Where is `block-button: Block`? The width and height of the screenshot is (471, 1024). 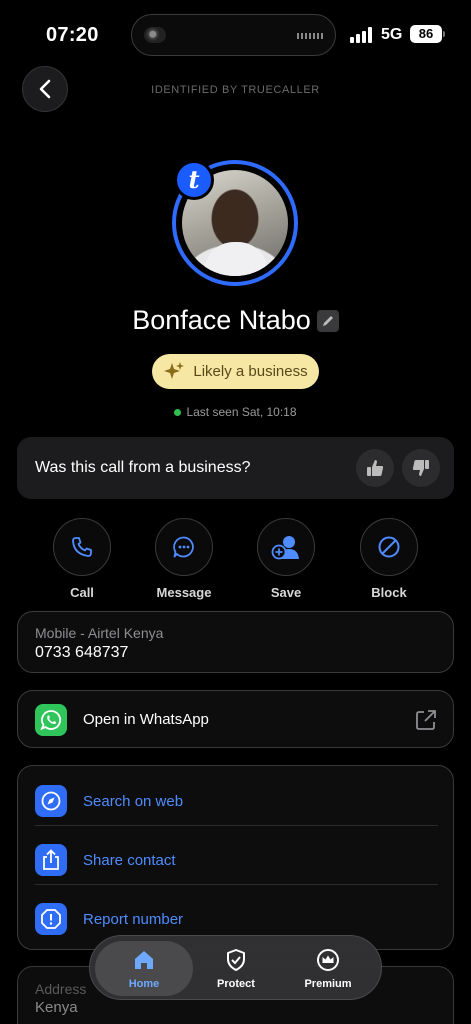 block-button: Block is located at coordinates (389, 559).